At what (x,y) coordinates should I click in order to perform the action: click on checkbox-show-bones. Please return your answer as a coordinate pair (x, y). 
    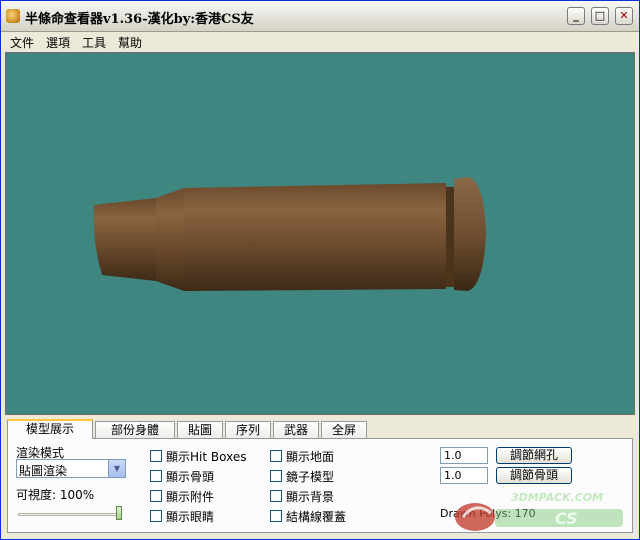
    Looking at the image, I should click on (156, 476).